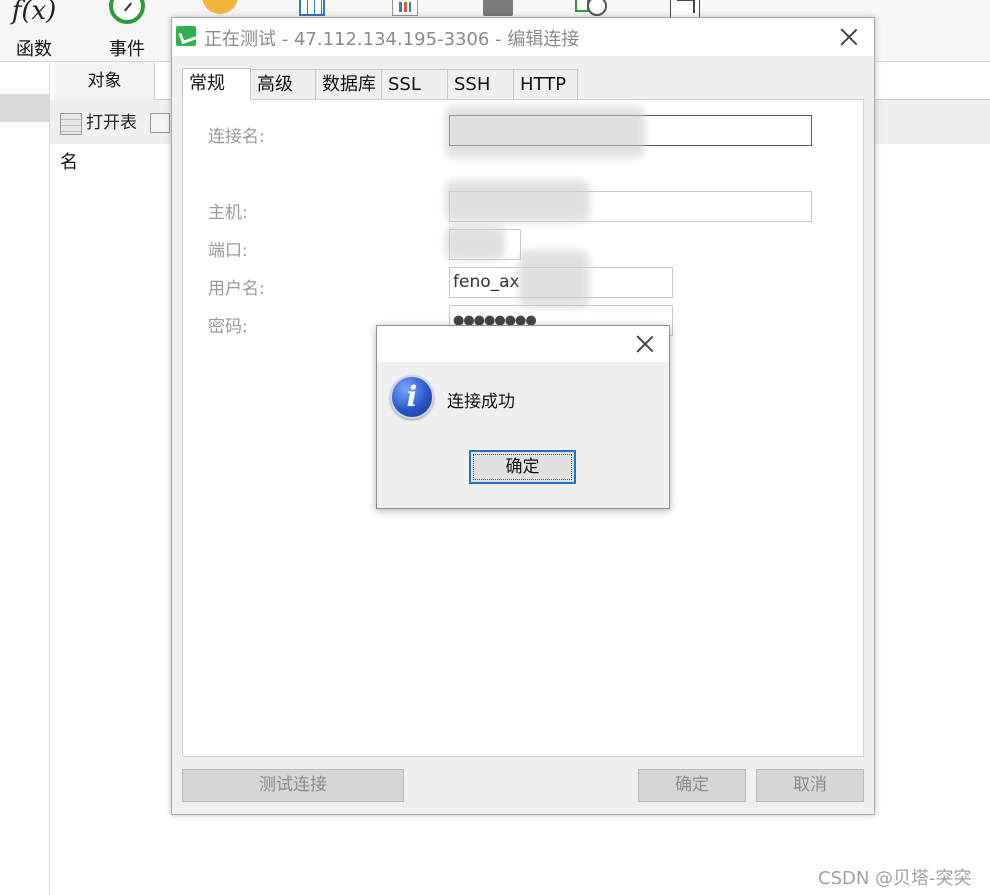 The width and height of the screenshot is (990, 895). I want to click on dialog-title: 正在测试 - 47.112.134.195-3306 - 编辑连接, so click(392, 39).